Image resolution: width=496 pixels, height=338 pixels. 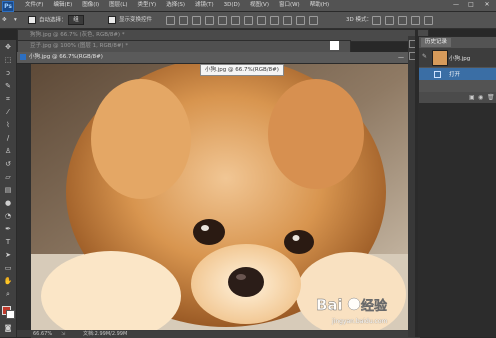 What do you see at coordinates (352, 305) in the screenshot?
I see `baidu-paw-logo: Bai 经验` at bounding box center [352, 305].